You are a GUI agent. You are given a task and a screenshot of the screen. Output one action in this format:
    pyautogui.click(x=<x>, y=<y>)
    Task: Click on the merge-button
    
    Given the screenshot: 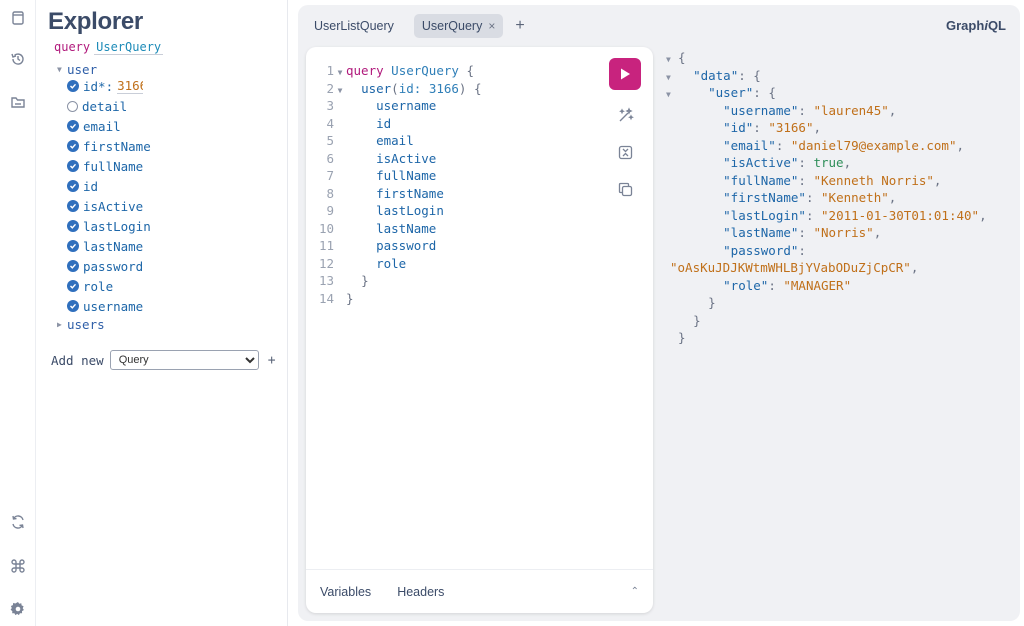 What is the action you would take?
    pyautogui.click(x=625, y=152)
    